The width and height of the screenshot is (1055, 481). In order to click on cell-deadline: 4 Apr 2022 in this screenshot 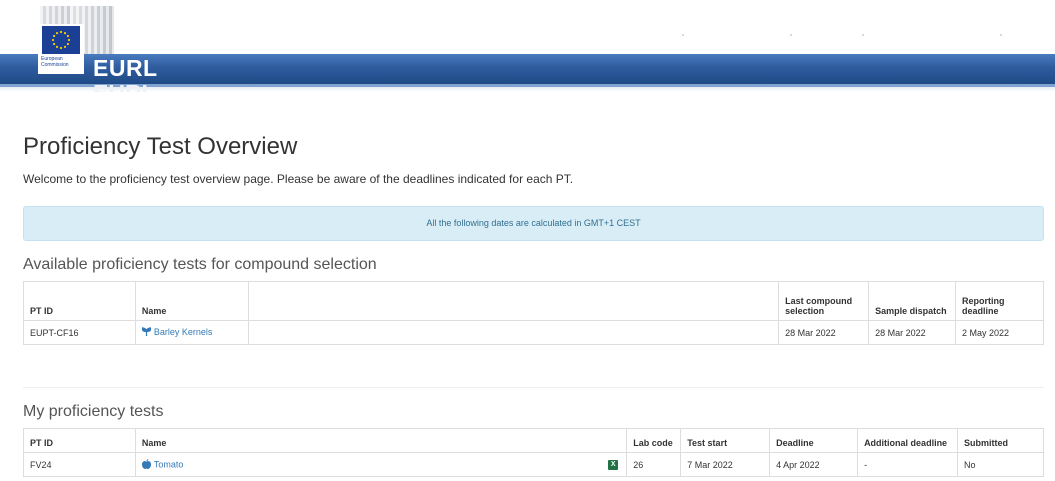, I will do `click(814, 464)`.